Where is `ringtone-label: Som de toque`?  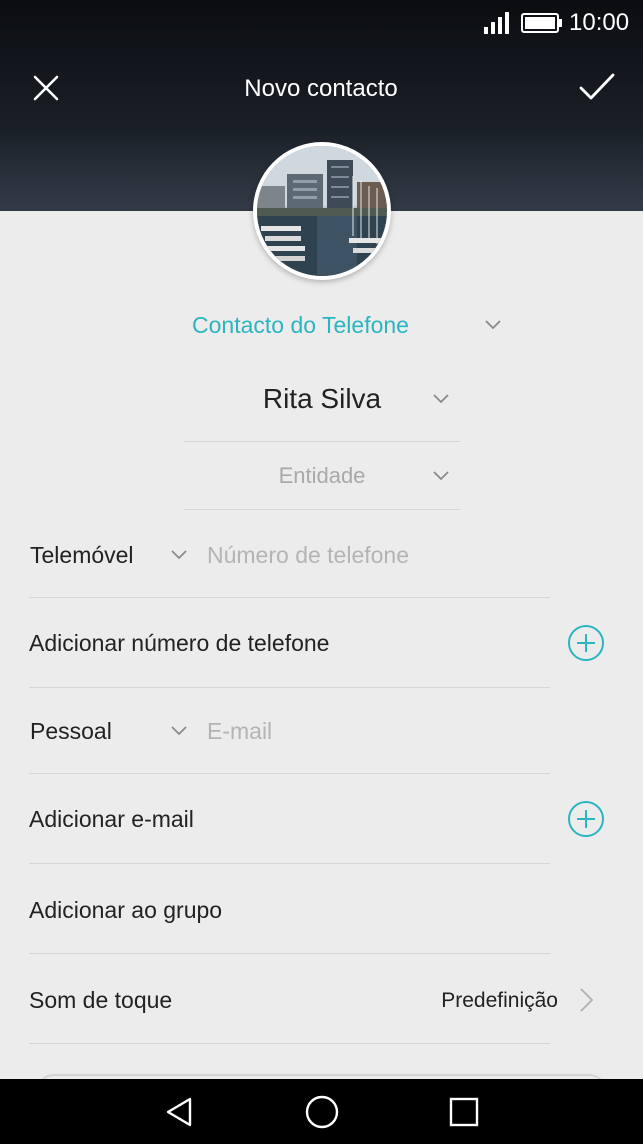 ringtone-label: Som de toque is located at coordinates (101, 1000).